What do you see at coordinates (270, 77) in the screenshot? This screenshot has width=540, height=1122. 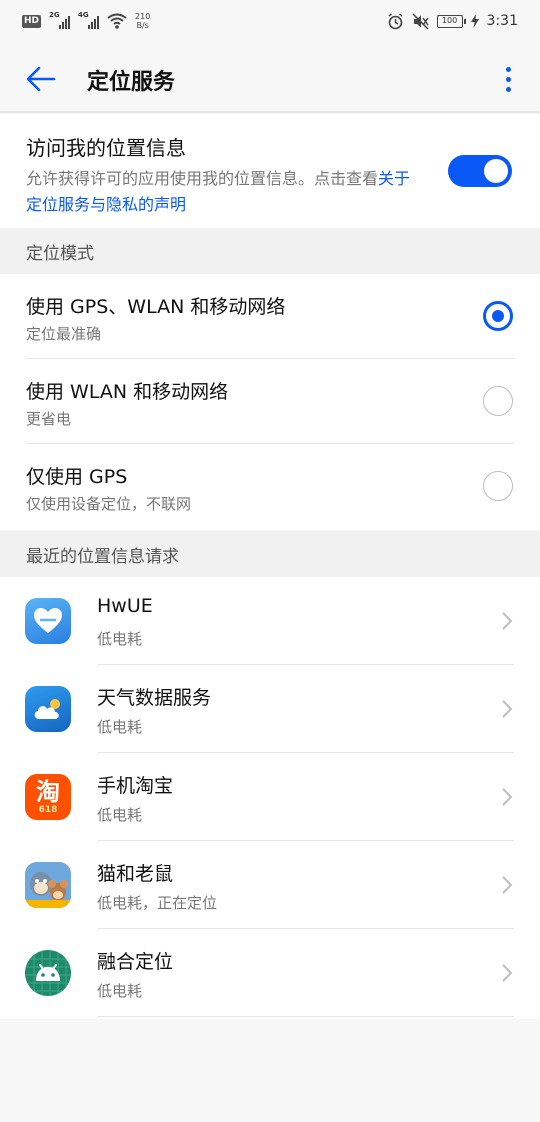 I see `app-bar: 定位服务` at bounding box center [270, 77].